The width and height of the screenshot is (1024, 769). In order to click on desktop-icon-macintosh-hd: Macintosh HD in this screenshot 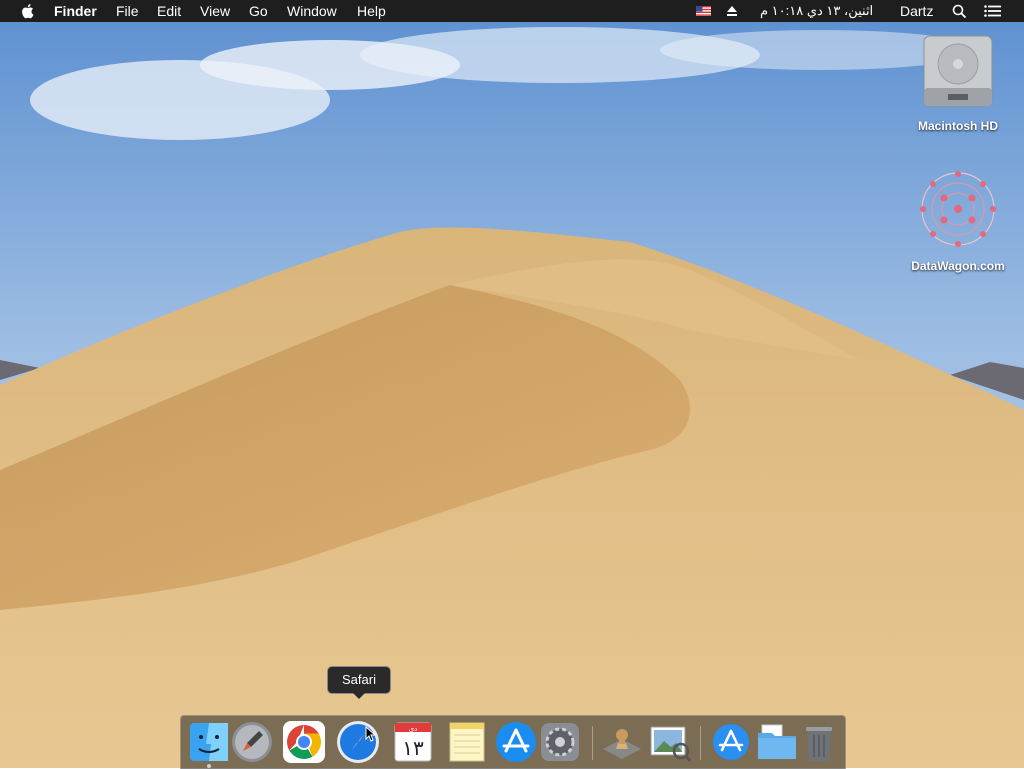, I will do `click(958, 81)`.